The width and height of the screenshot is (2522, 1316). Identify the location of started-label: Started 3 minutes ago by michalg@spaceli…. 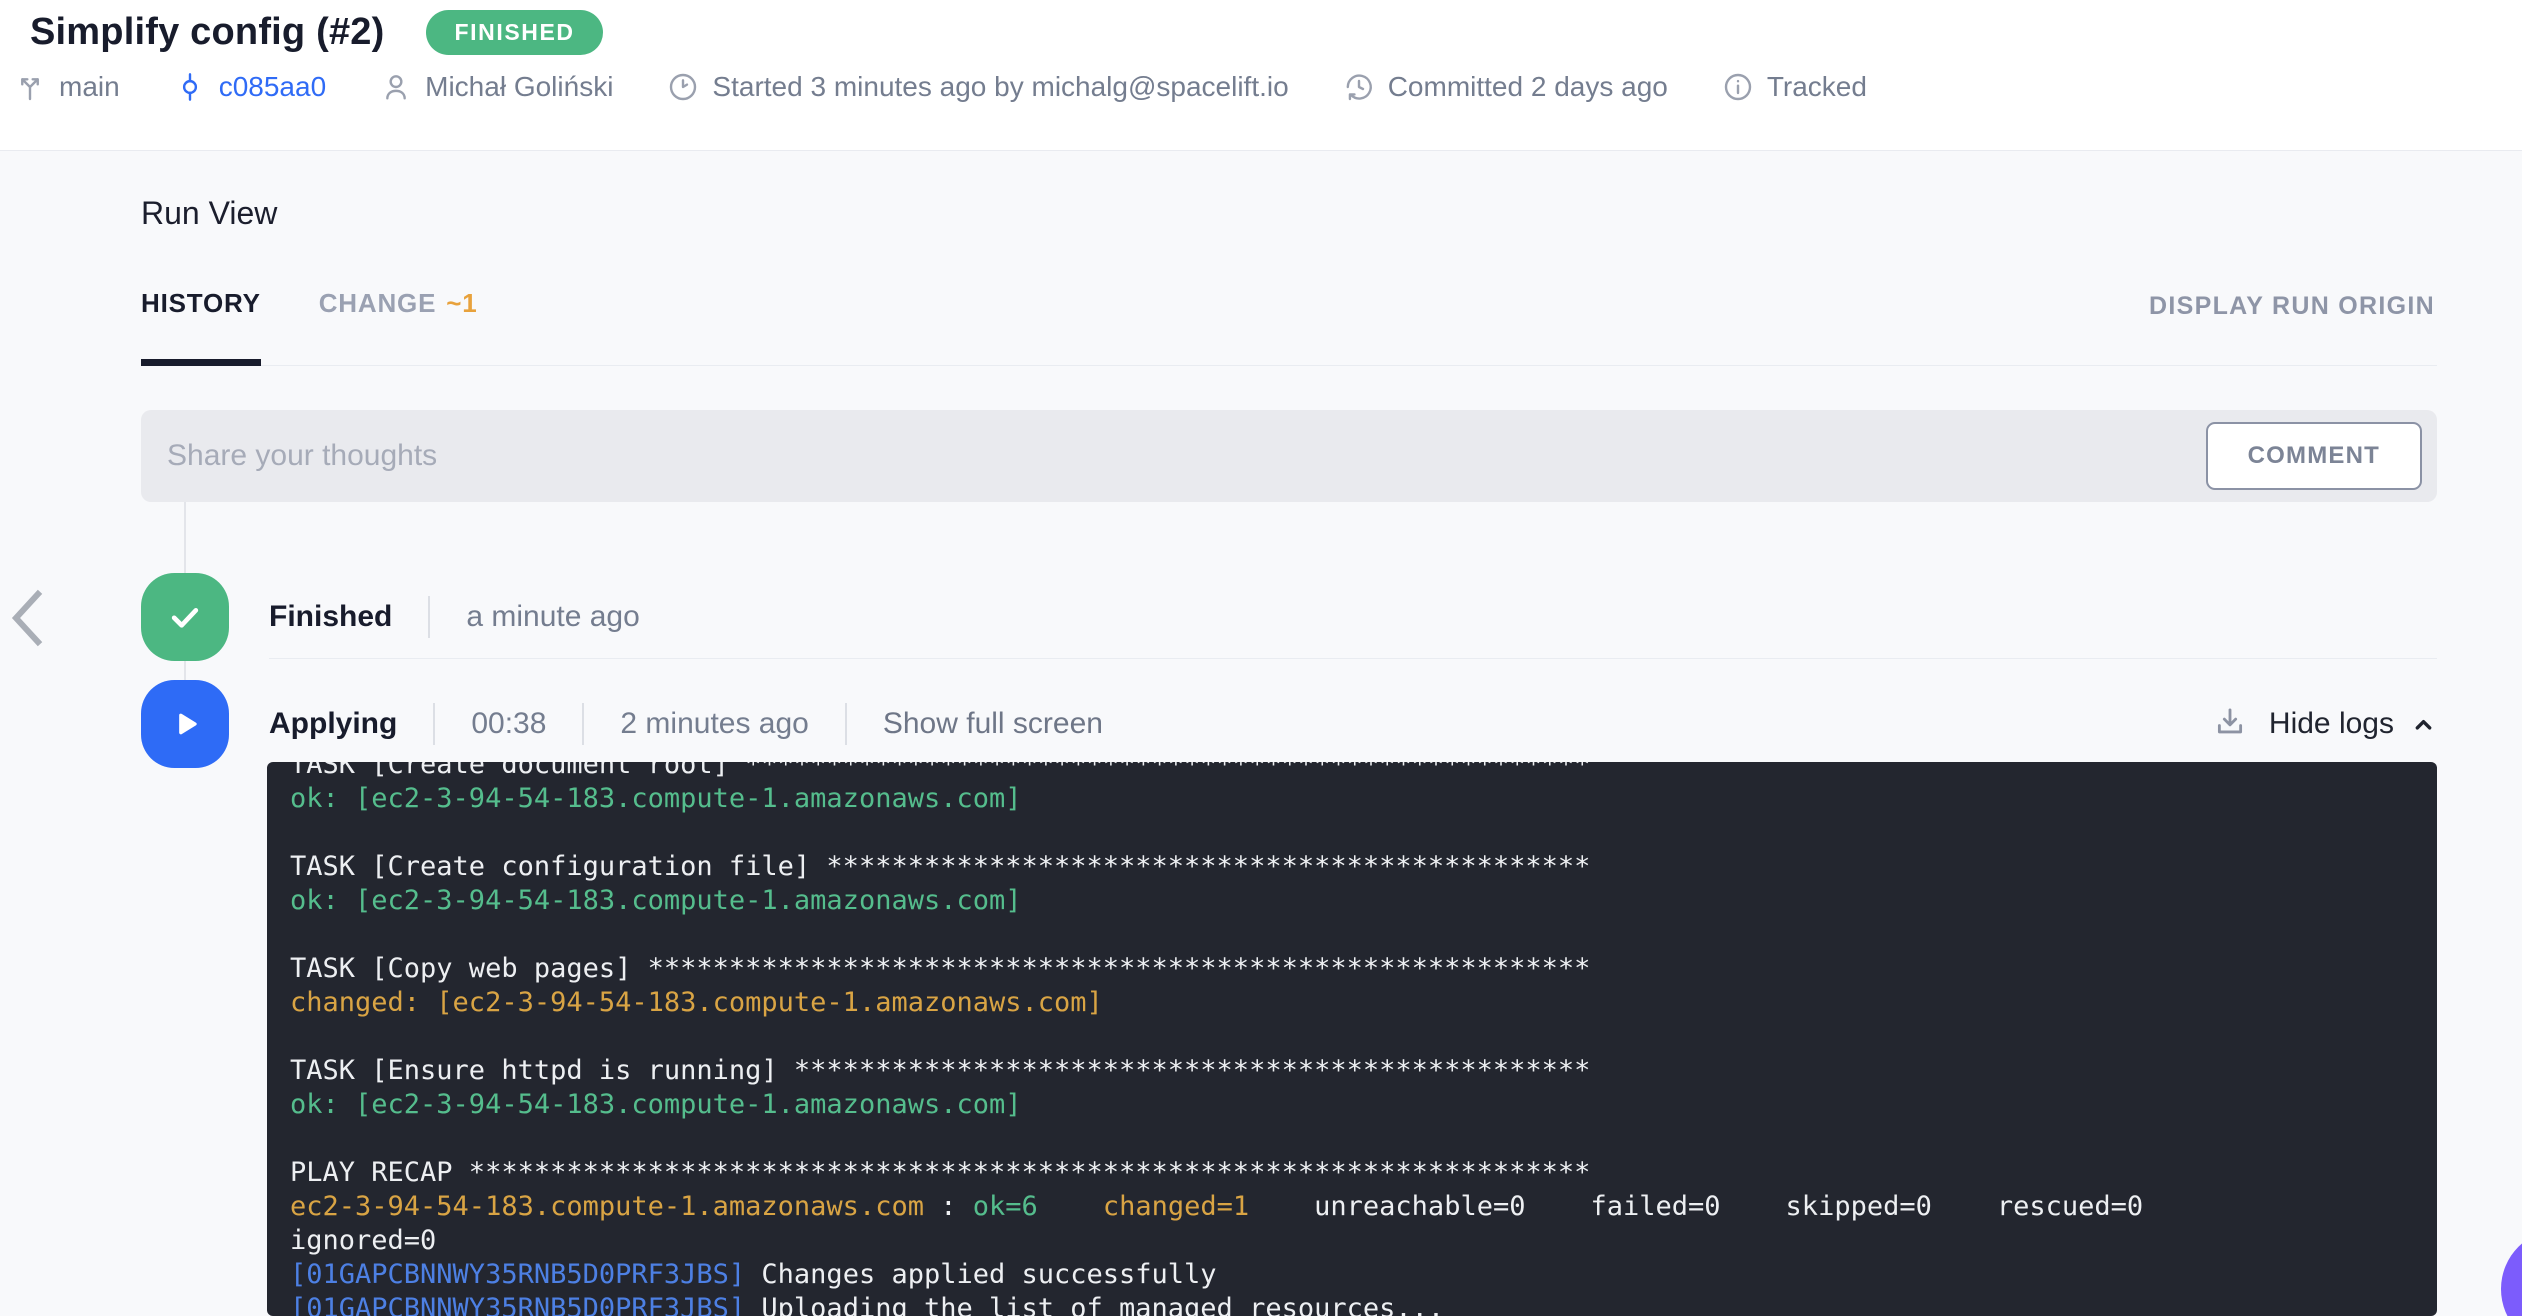
(1000, 86).